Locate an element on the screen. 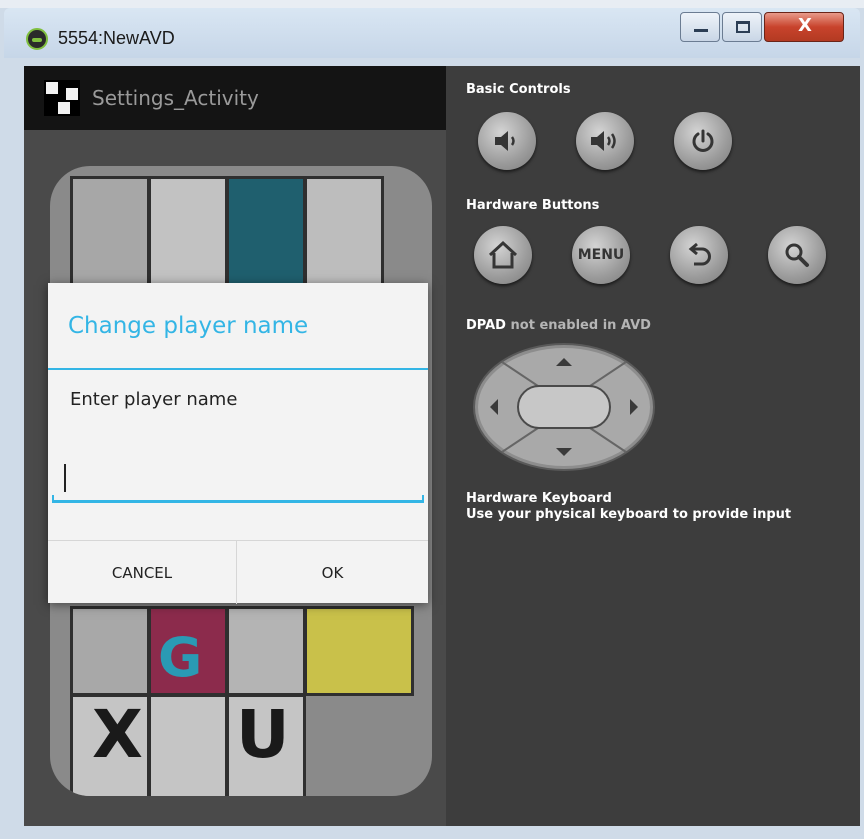 This screenshot has width=864, height=839. menu-button-label: MENU is located at coordinates (601, 255).